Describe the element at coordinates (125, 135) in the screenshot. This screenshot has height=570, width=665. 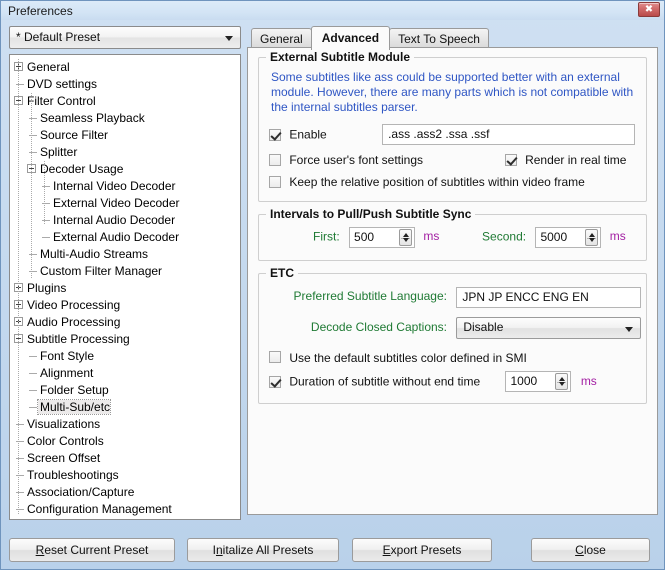
I see `tree-item-source-filter: Source Filter` at that location.